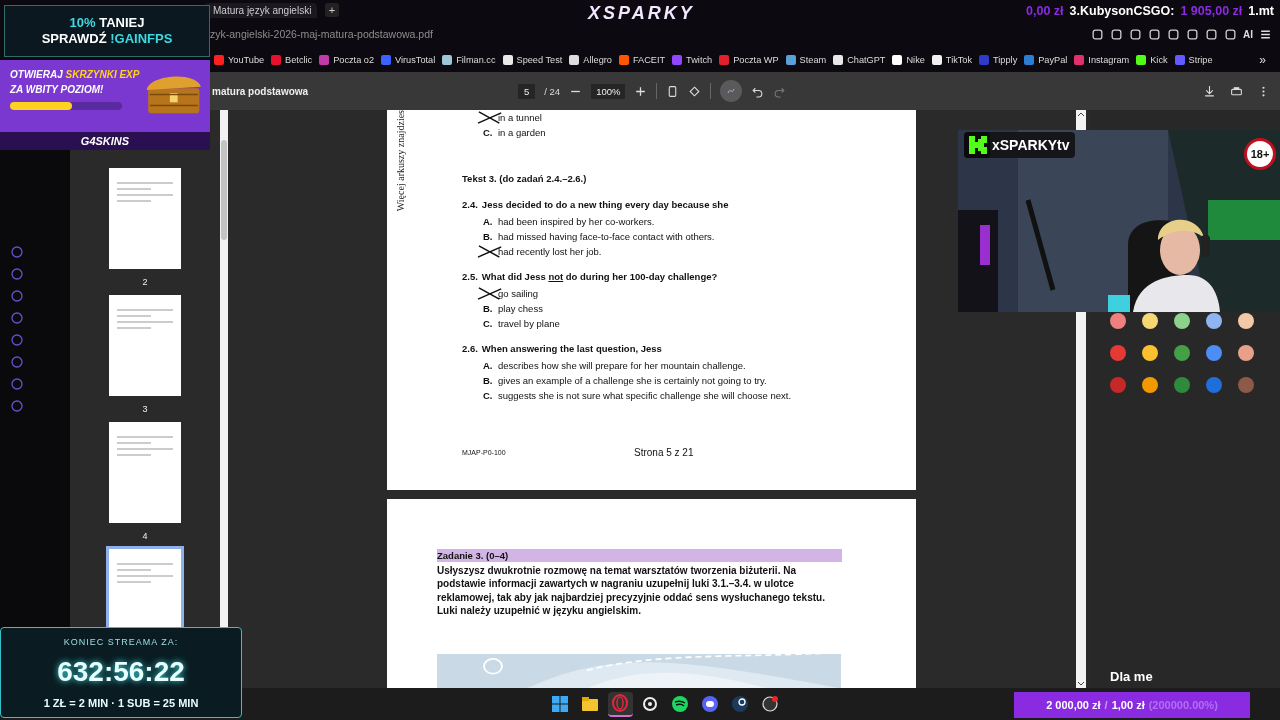  Describe the element at coordinates (1128, 705) in the screenshot. I see `goal-target: 1,00 zł` at that location.